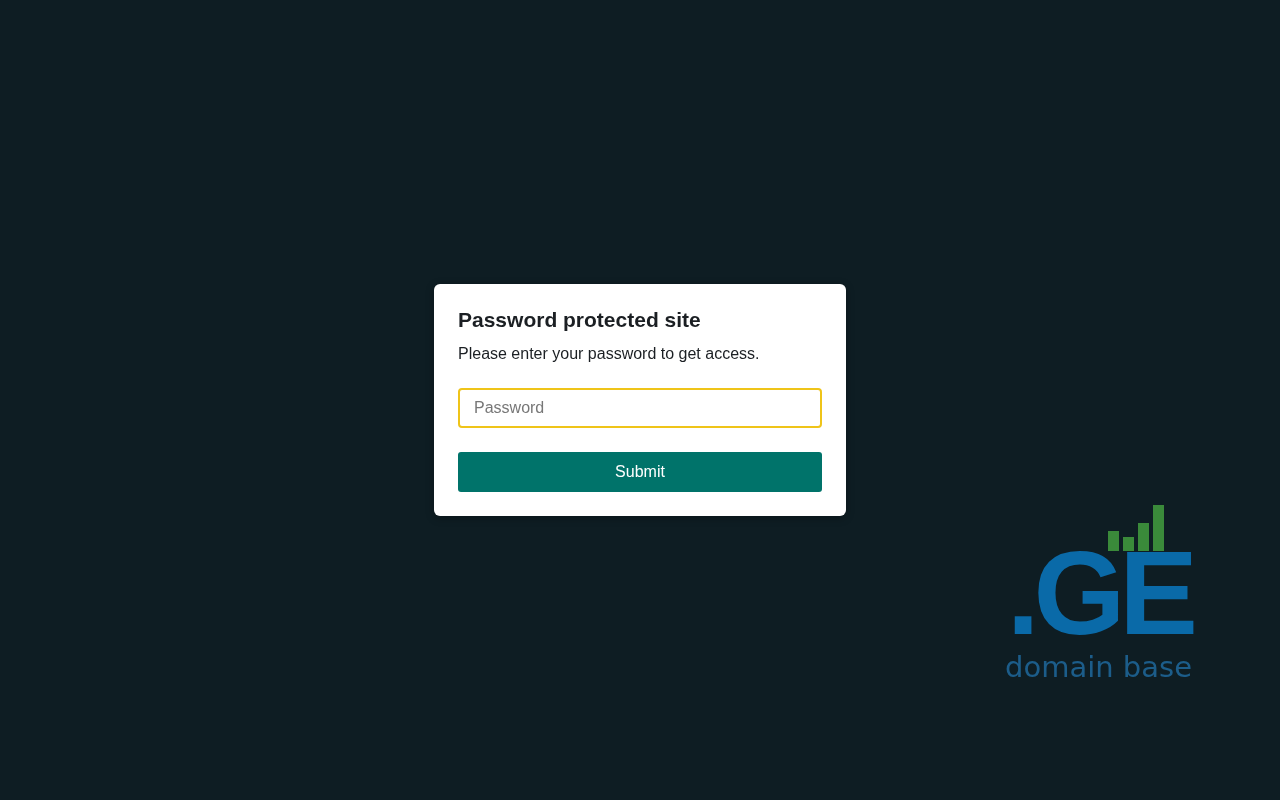 The width and height of the screenshot is (1280, 800). What do you see at coordinates (1099, 593) in the screenshot?
I see `logo-mark: .GE` at bounding box center [1099, 593].